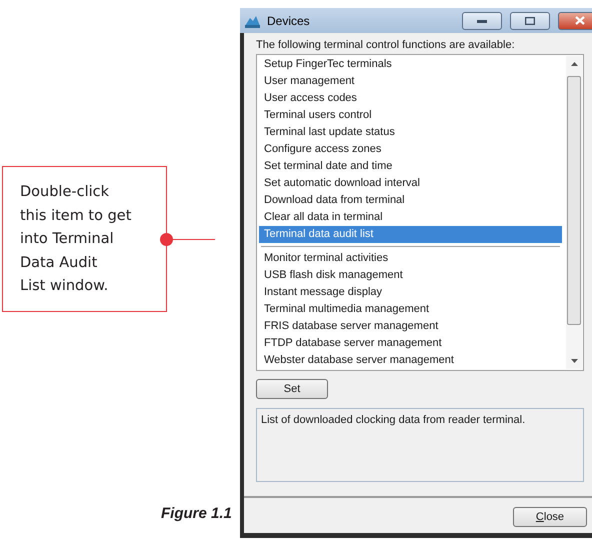  What do you see at coordinates (197, 513) in the screenshot?
I see `figure-caption: Figure 1.1` at bounding box center [197, 513].